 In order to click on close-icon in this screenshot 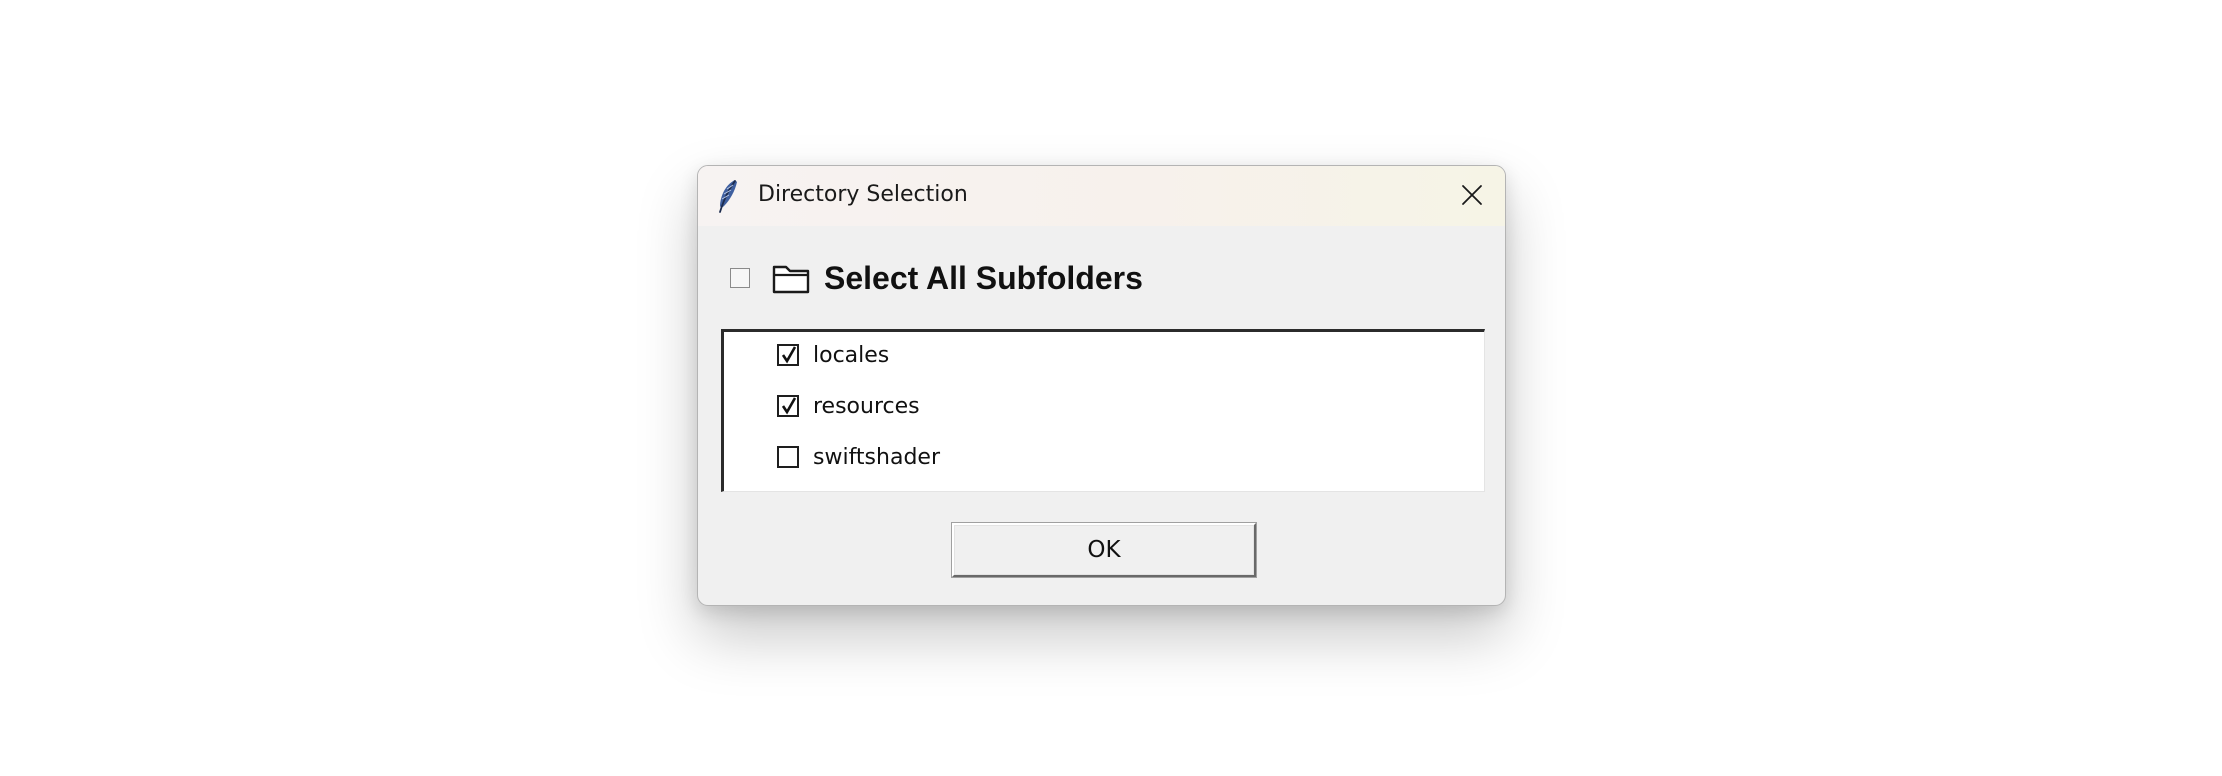, I will do `click(1472, 195)`.